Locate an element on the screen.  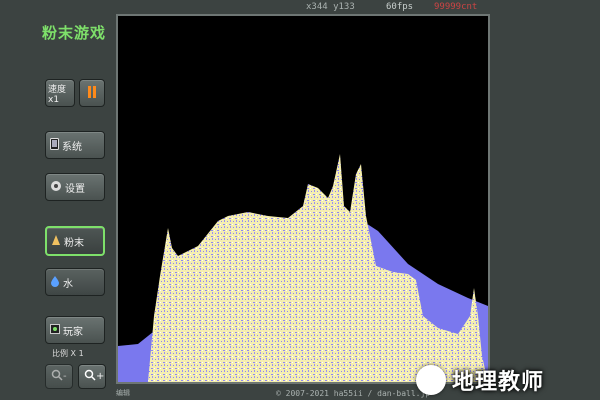
copyright-credit: © 2007-2021 ha55ii / dan-ball.jp is located at coordinates (353, 393).